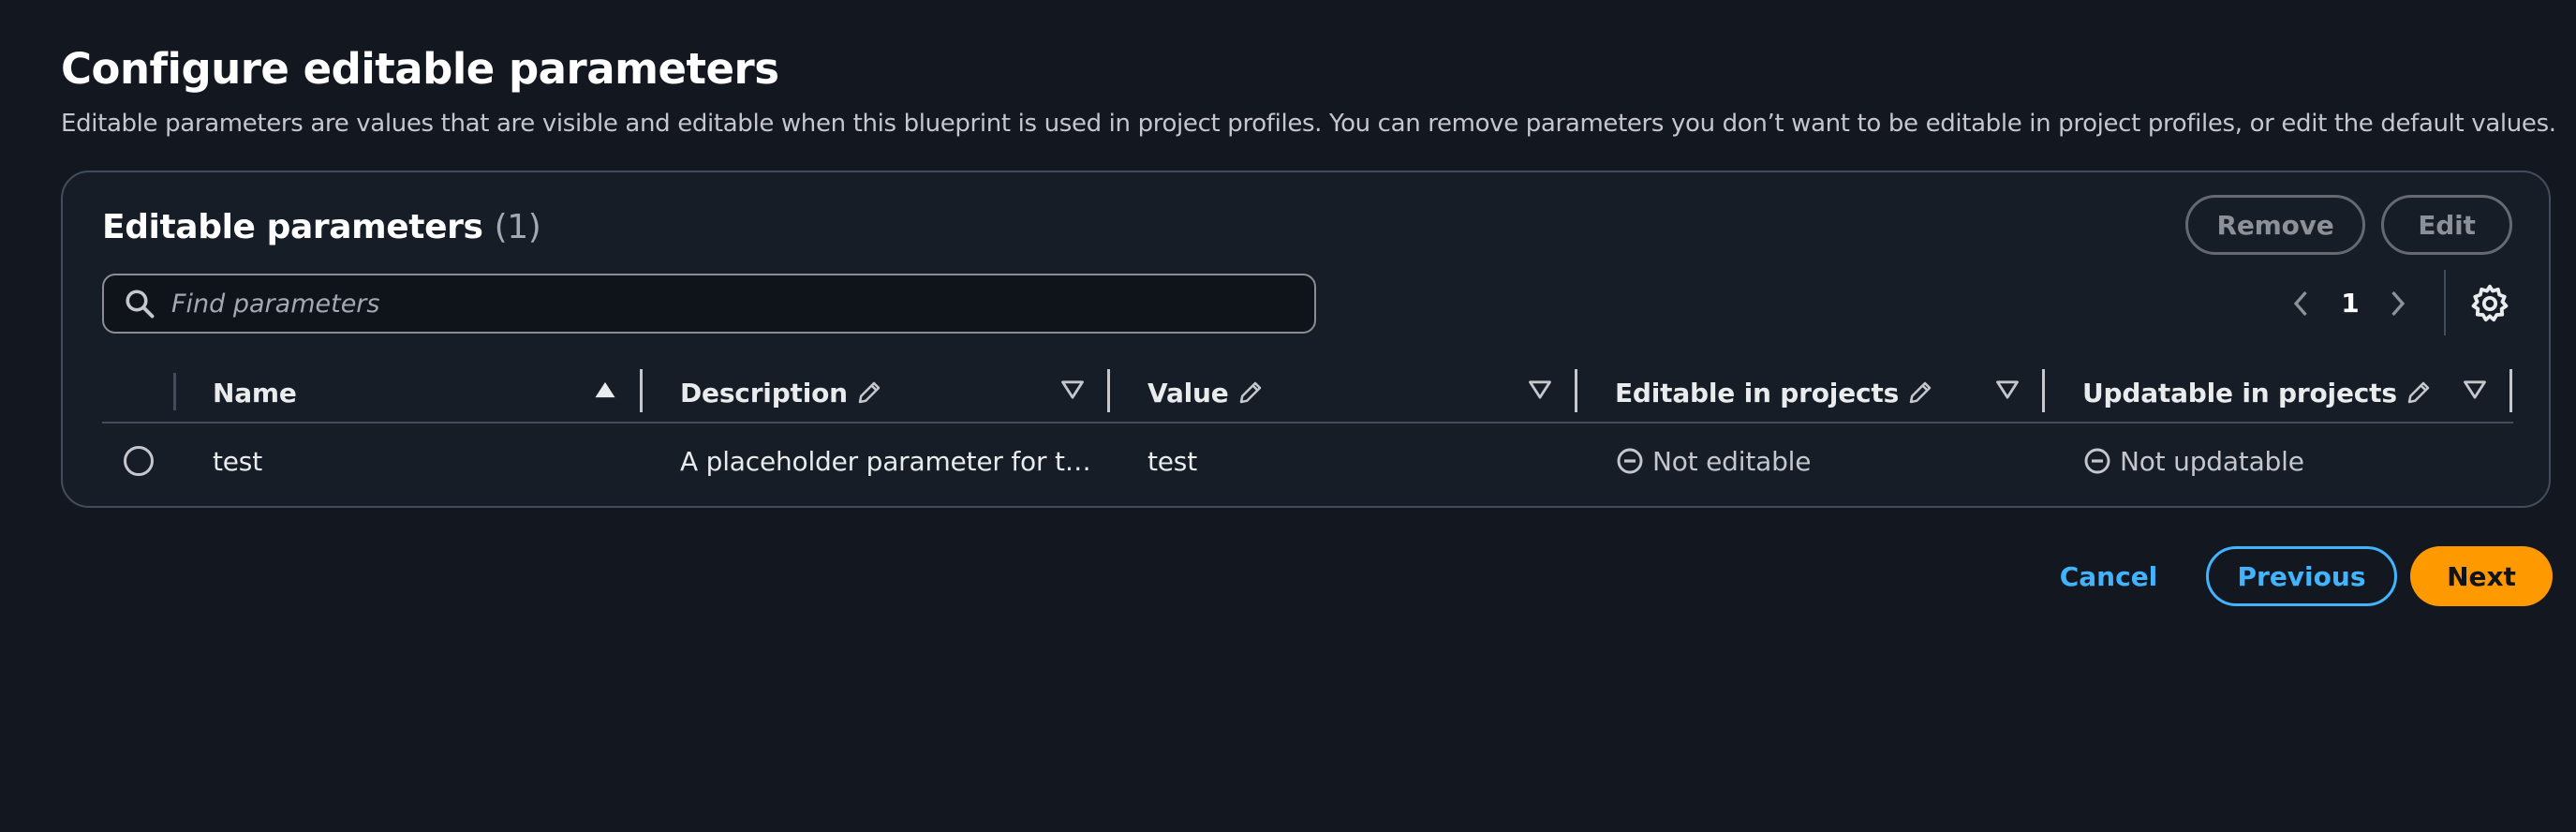  I want to click on cancel-button: Cancel, so click(2108, 576).